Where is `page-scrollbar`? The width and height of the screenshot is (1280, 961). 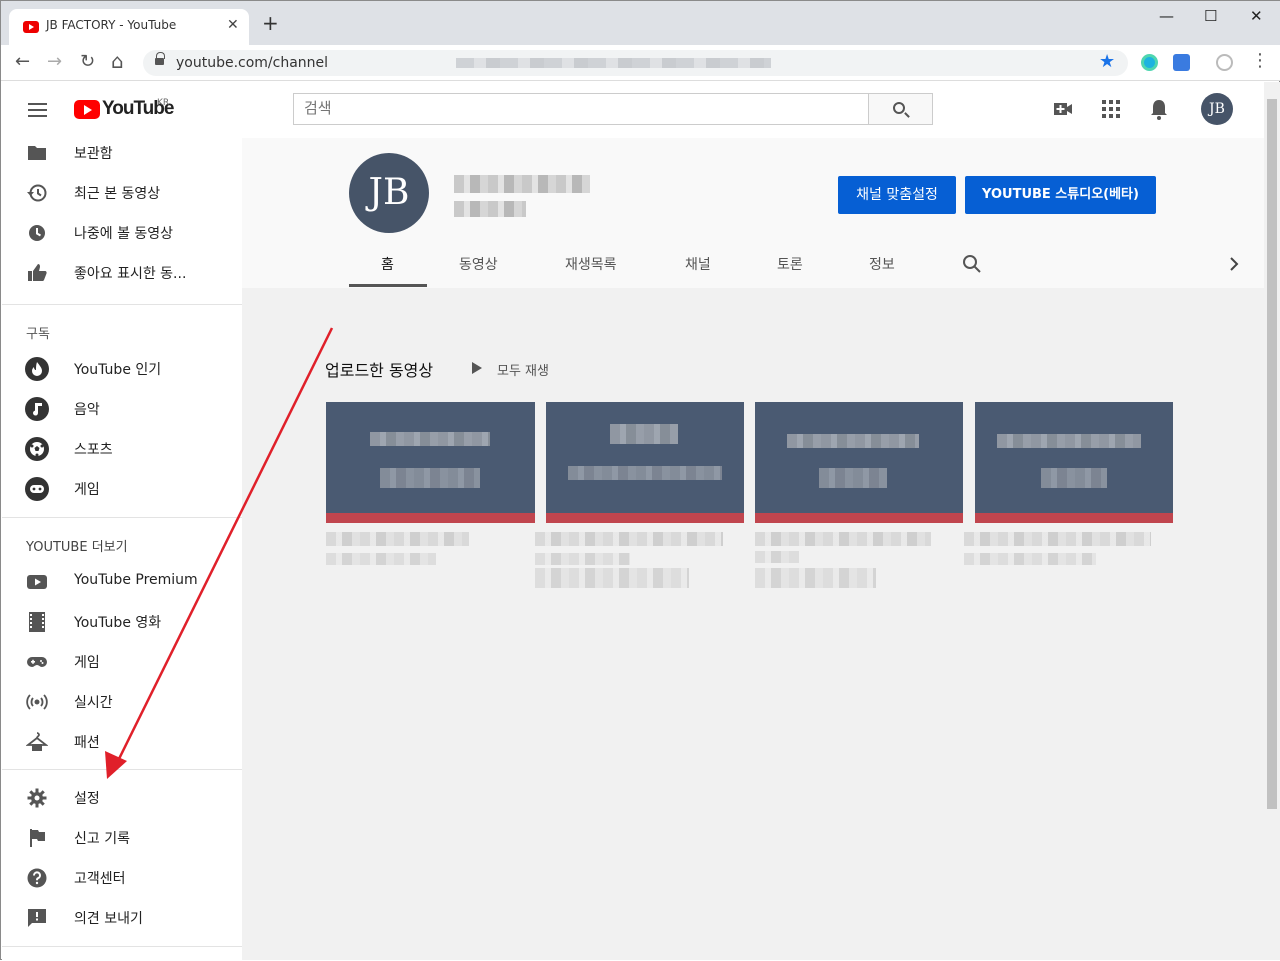 page-scrollbar is located at coordinates (1272, 521).